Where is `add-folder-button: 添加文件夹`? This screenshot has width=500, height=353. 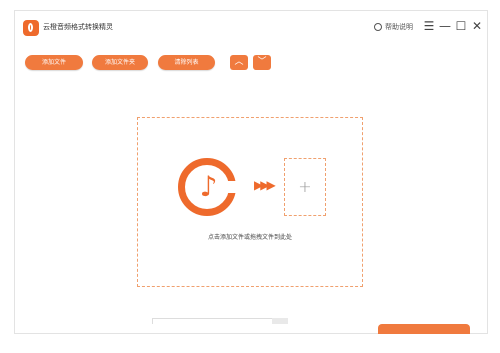 add-folder-button: 添加文件夹 is located at coordinates (120, 62).